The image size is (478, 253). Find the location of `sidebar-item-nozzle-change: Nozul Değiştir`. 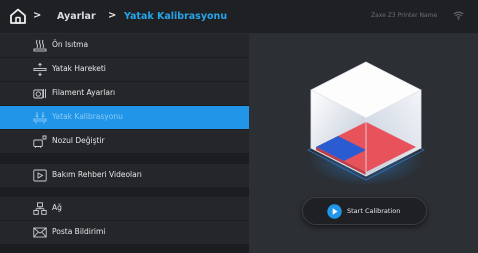

sidebar-item-nozzle-change: Nozul Değiştir is located at coordinates (124, 141).